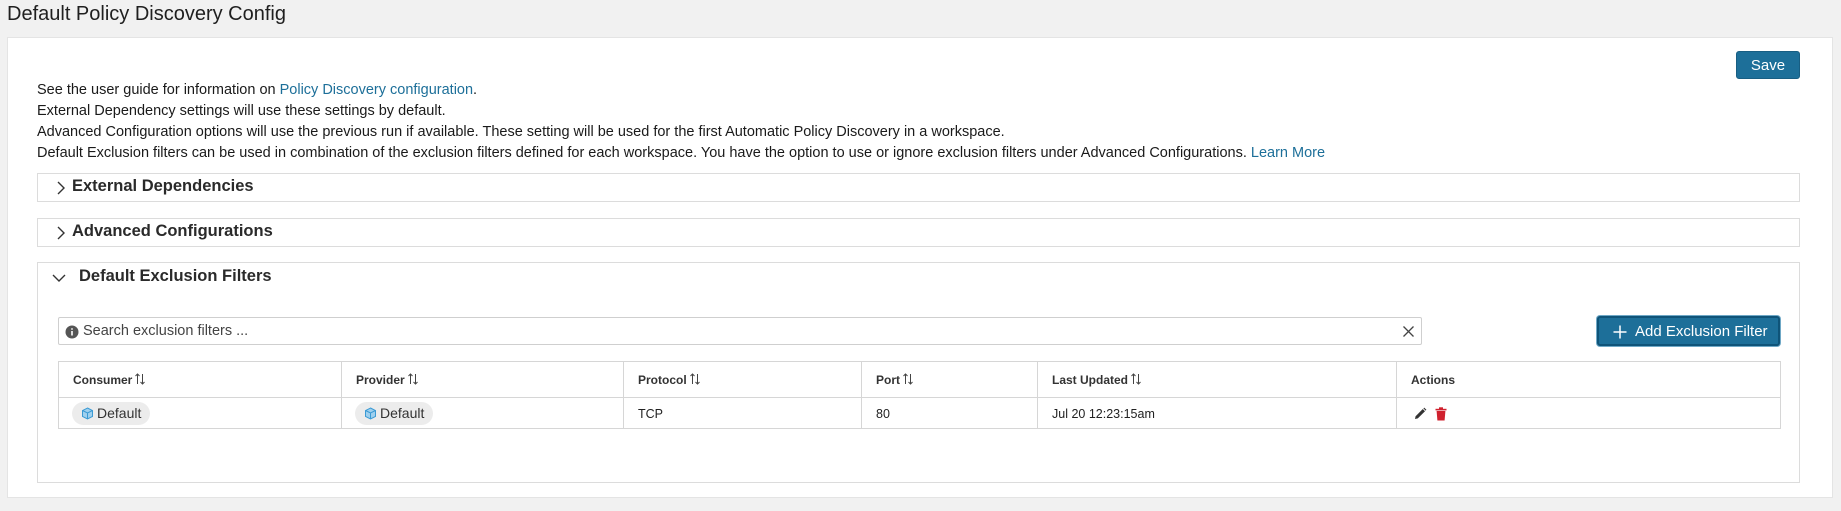 This screenshot has width=1841, height=511. Describe the element at coordinates (1701, 331) in the screenshot. I see `add-exclusion-filter-label: Add Exclusion Filter` at that location.